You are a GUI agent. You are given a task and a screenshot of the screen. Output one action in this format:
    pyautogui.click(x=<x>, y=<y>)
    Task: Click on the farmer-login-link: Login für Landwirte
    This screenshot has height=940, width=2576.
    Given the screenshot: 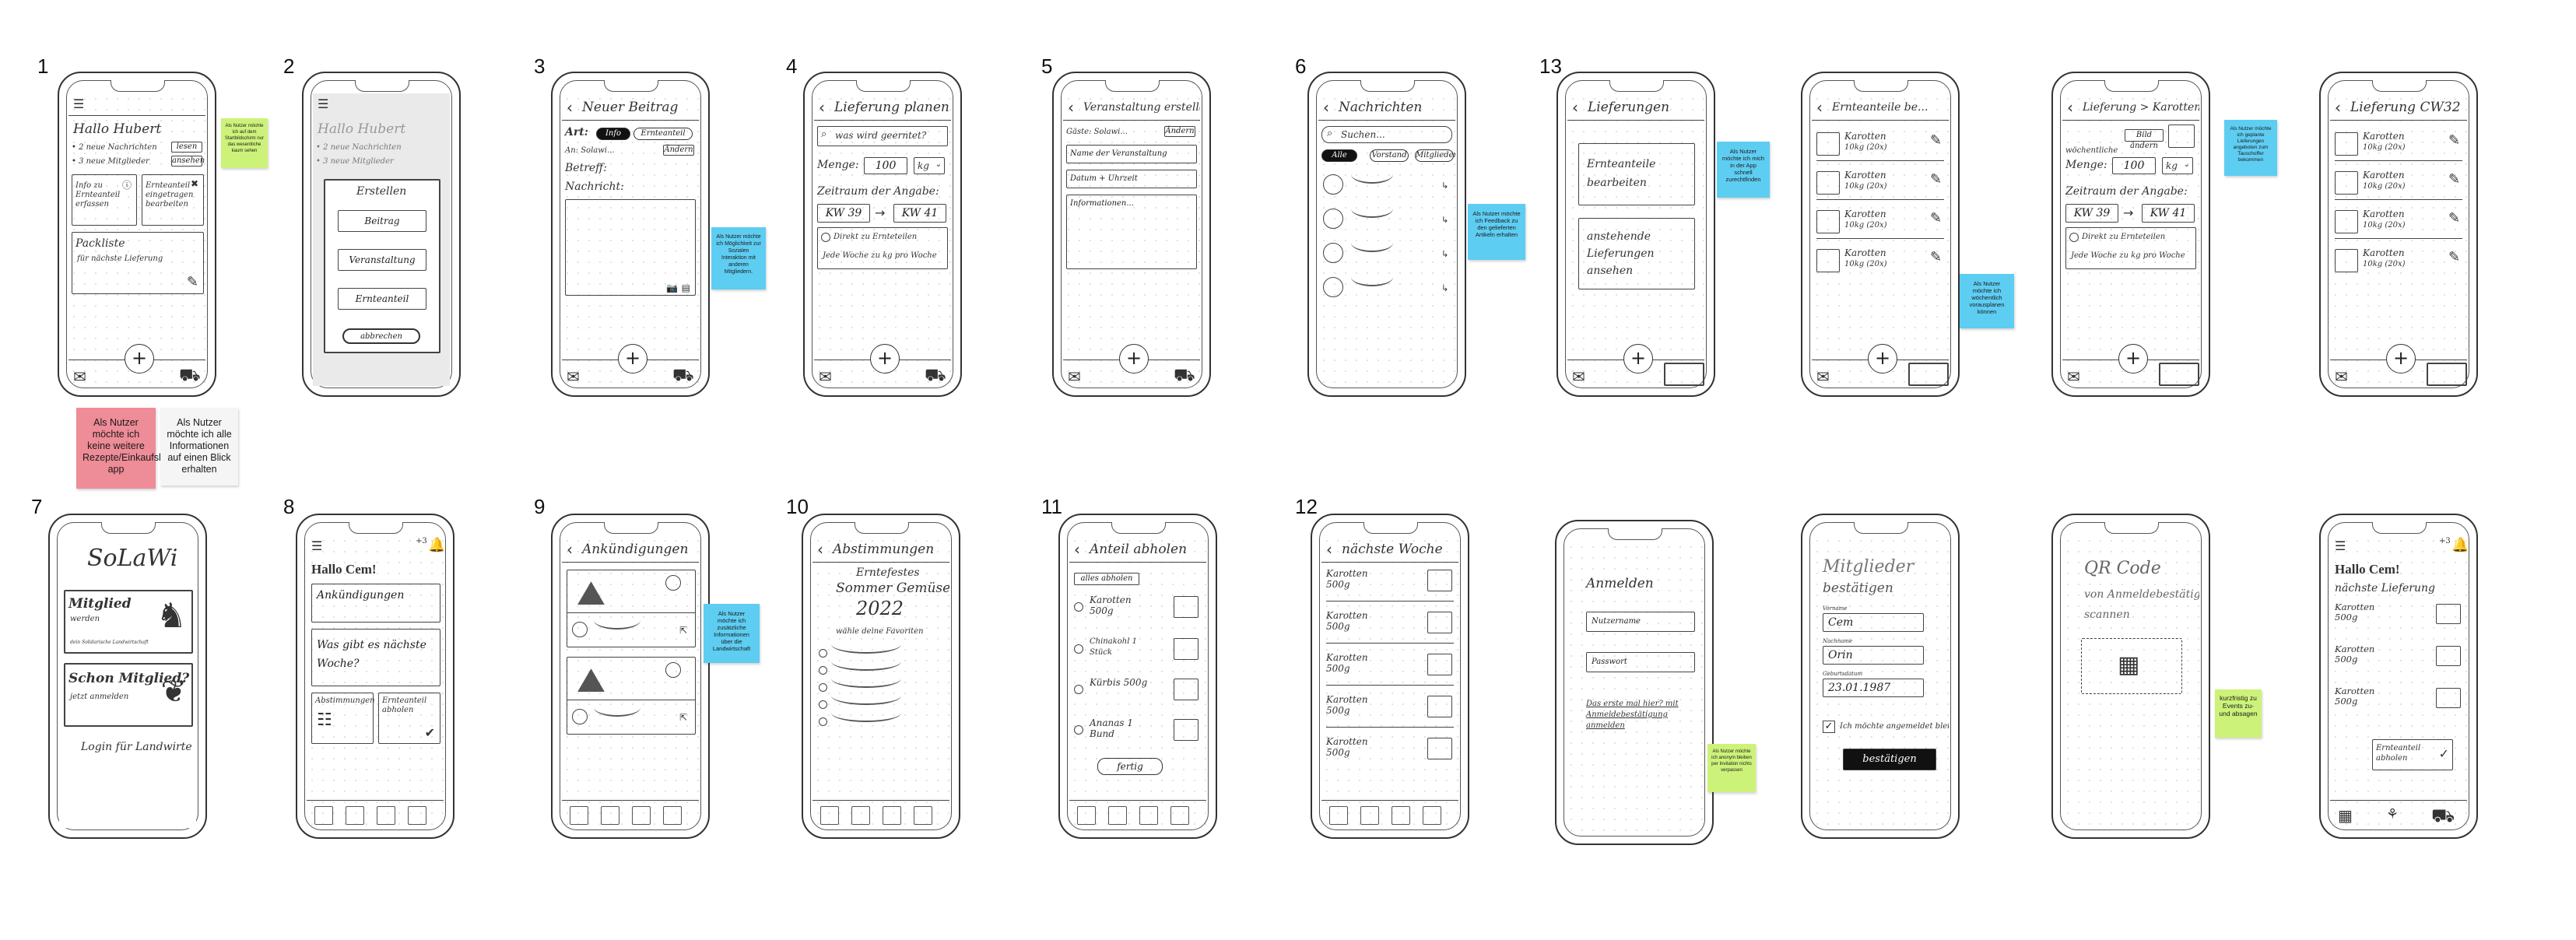 What is the action you would take?
    pyautogui.click(x=136, y=747)
    